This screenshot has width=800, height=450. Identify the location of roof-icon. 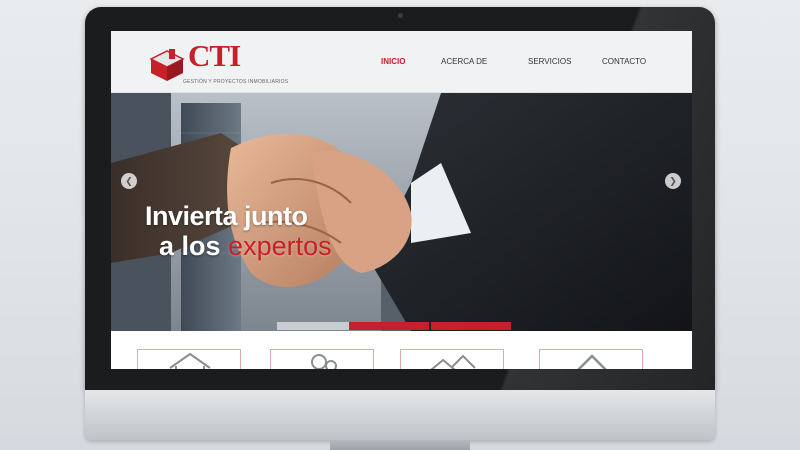
(592, 361).